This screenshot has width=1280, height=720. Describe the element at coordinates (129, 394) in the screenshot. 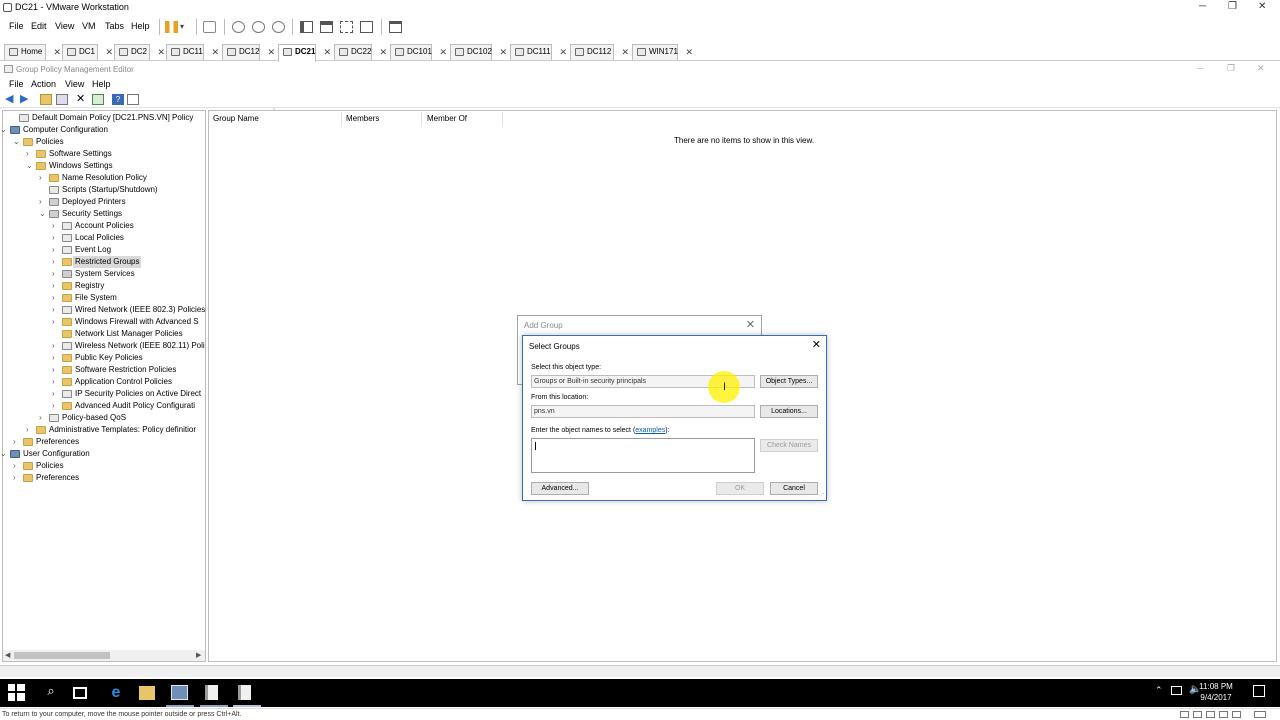

I see `tree-node: › IP Security Policies on Active Direct` at that location.